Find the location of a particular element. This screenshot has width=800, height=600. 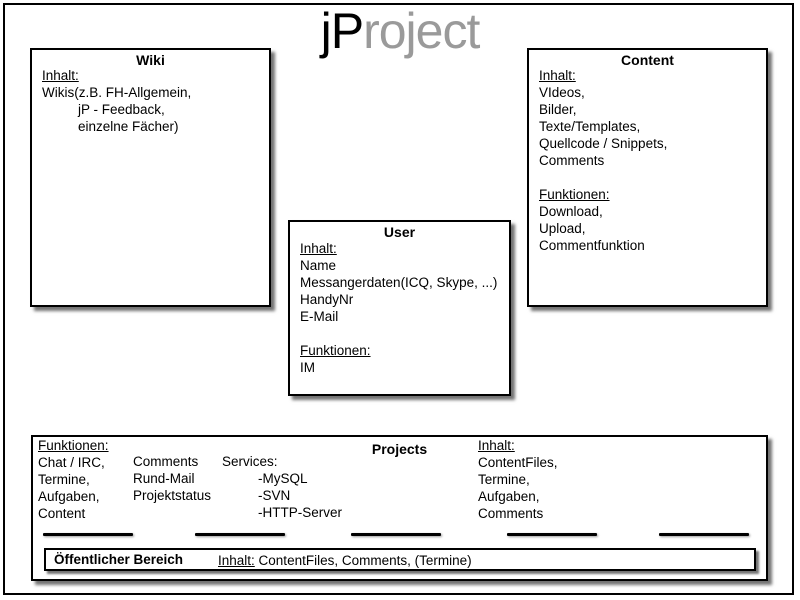

wiki-line: Wikis(z.B. FH-Allgemein, is located at coordinates (117, 92).